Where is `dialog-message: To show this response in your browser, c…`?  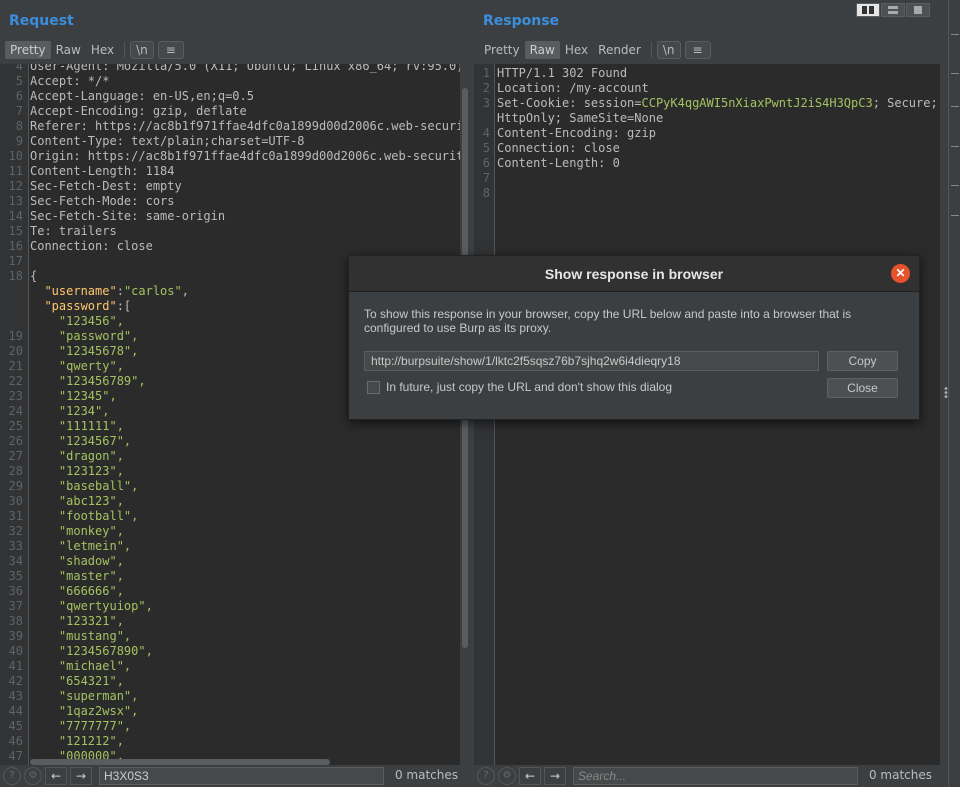
dialog-message: To show this response in your browser, c… is located at coordinates (608, 321).